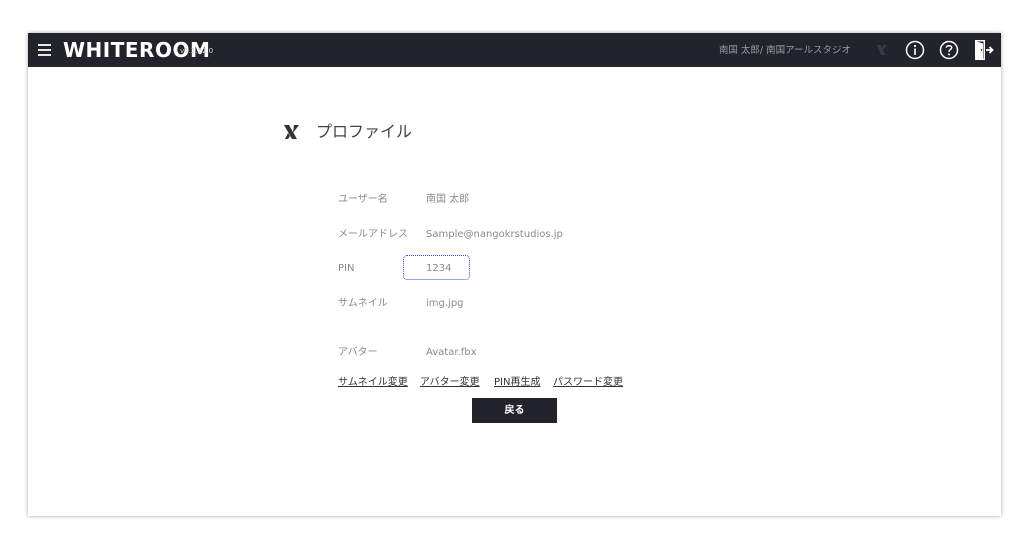  Describe the element at coordinates (450, 383) in the screenshot. I see `change-avatar-link: アバター変更` at that location.